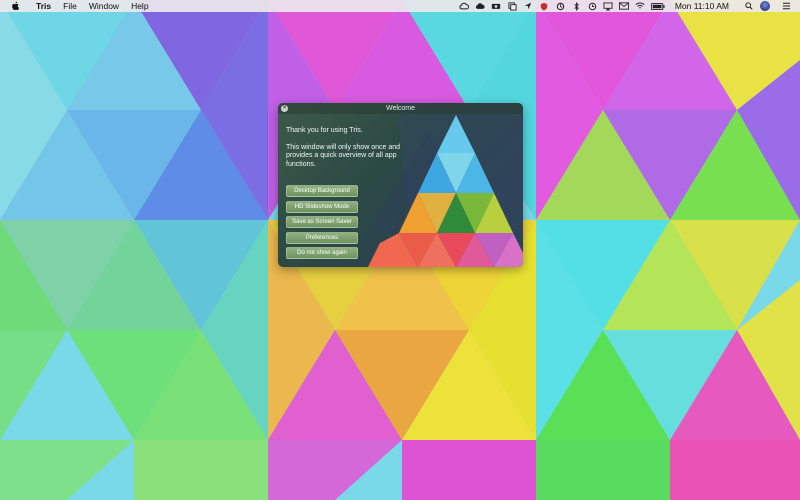  Describe the element at coordinates (322, 253) in the screenshot. I see `do-not-show-again-button: Do not show again` at that location.